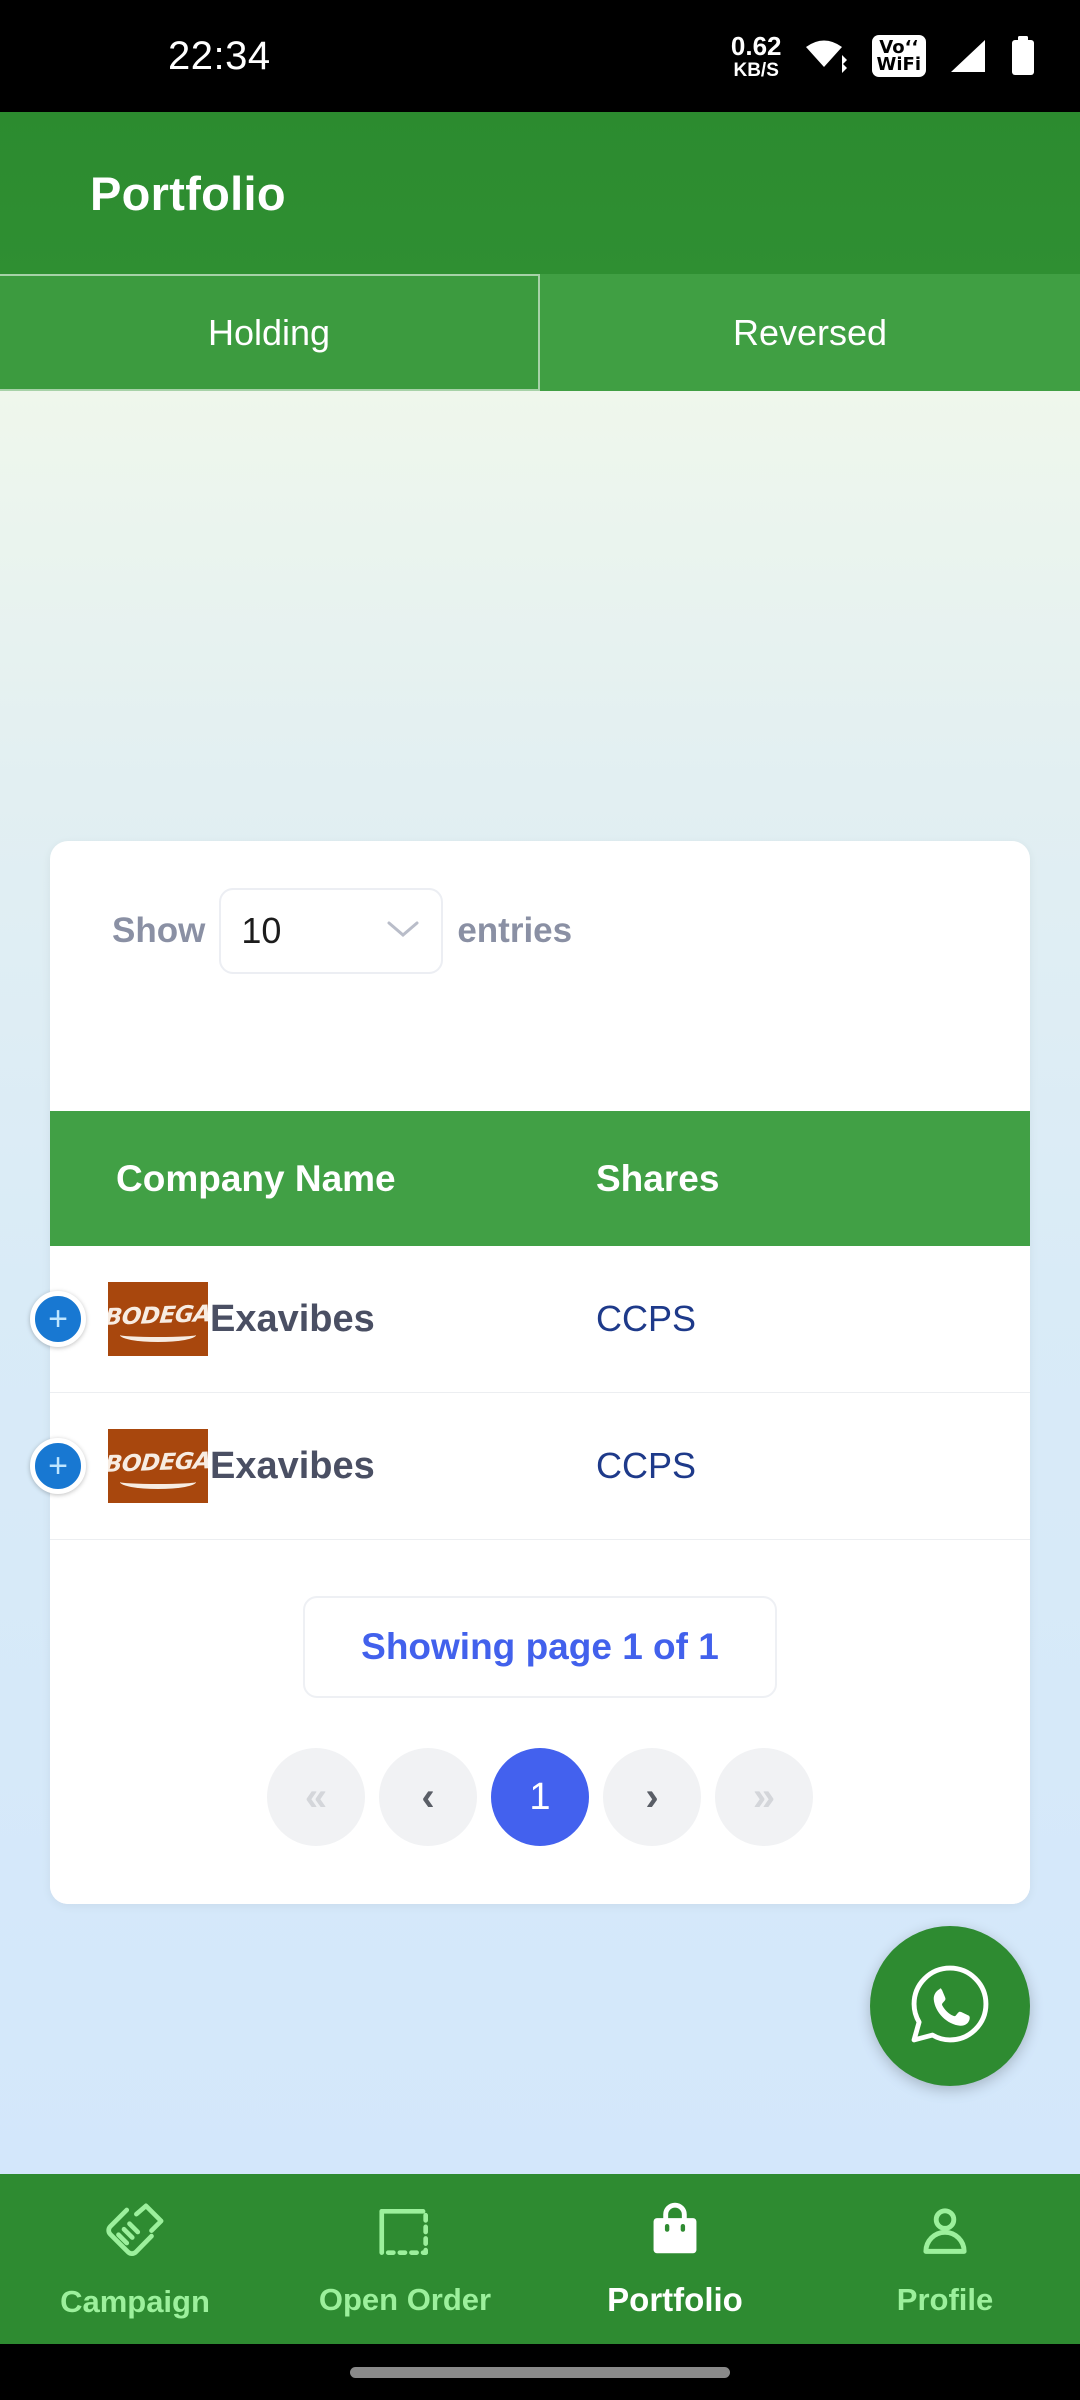 This screenshot has height=2400, width=1080. I want to click on gesture-navigation-bar, so click(540, 2372).